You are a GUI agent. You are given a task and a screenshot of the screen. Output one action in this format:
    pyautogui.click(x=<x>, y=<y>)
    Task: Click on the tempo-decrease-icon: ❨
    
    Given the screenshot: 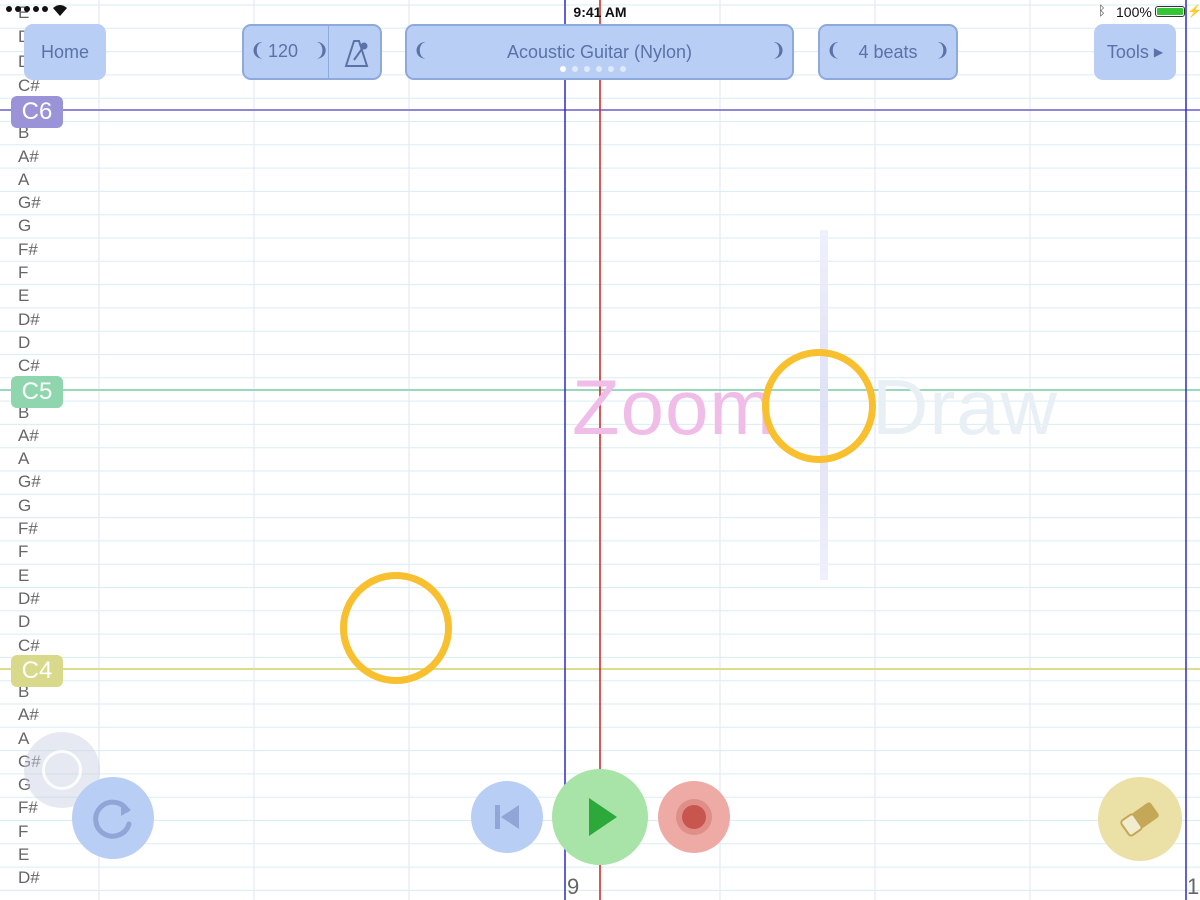 What is the action you would take?
    pyautogui.click(x=257, y=50)
    